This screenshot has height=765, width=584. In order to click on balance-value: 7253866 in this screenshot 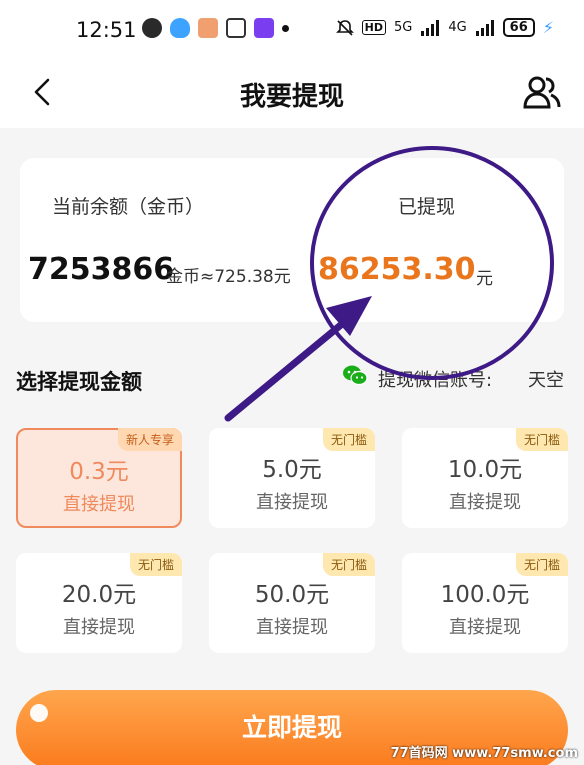, I will do `click(101, 269)`.